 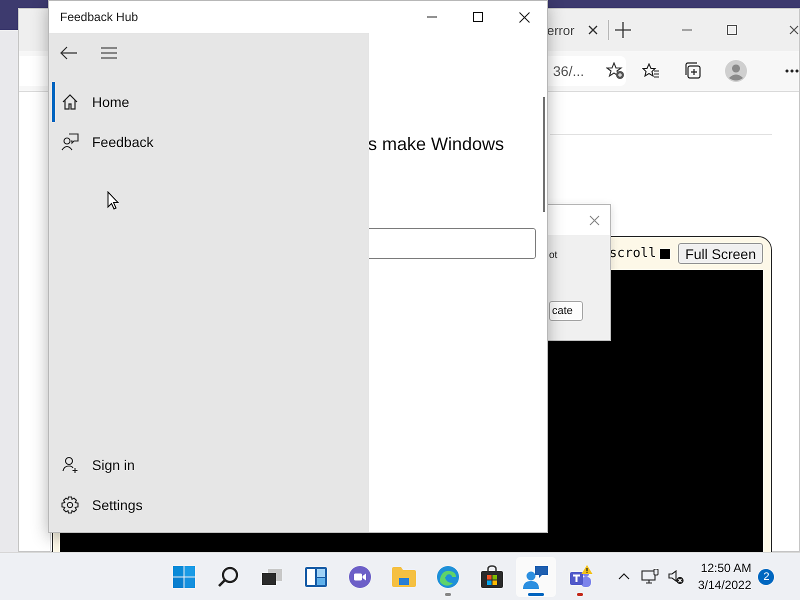 I want to click on home-icon, so click(x=70, y=102).